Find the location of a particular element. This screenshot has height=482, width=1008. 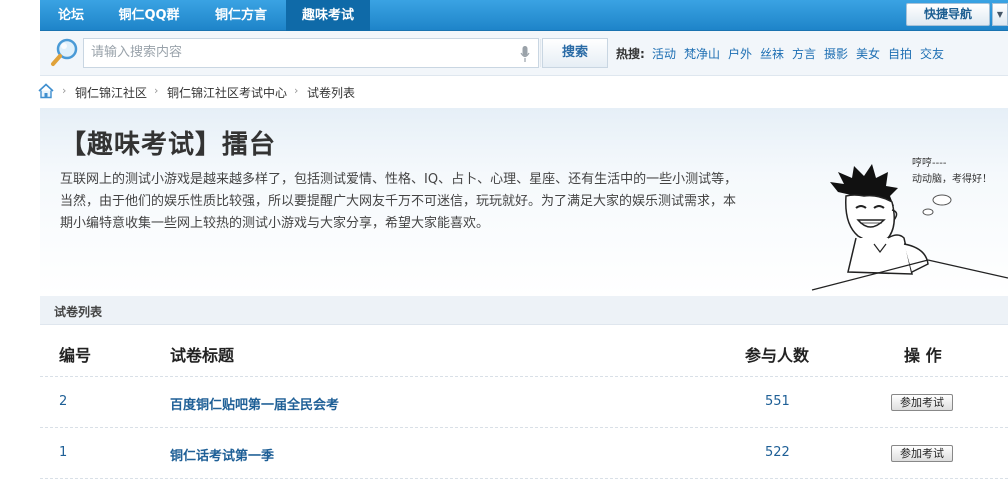

exam-id: 1 is located at coordinates (63, 452).